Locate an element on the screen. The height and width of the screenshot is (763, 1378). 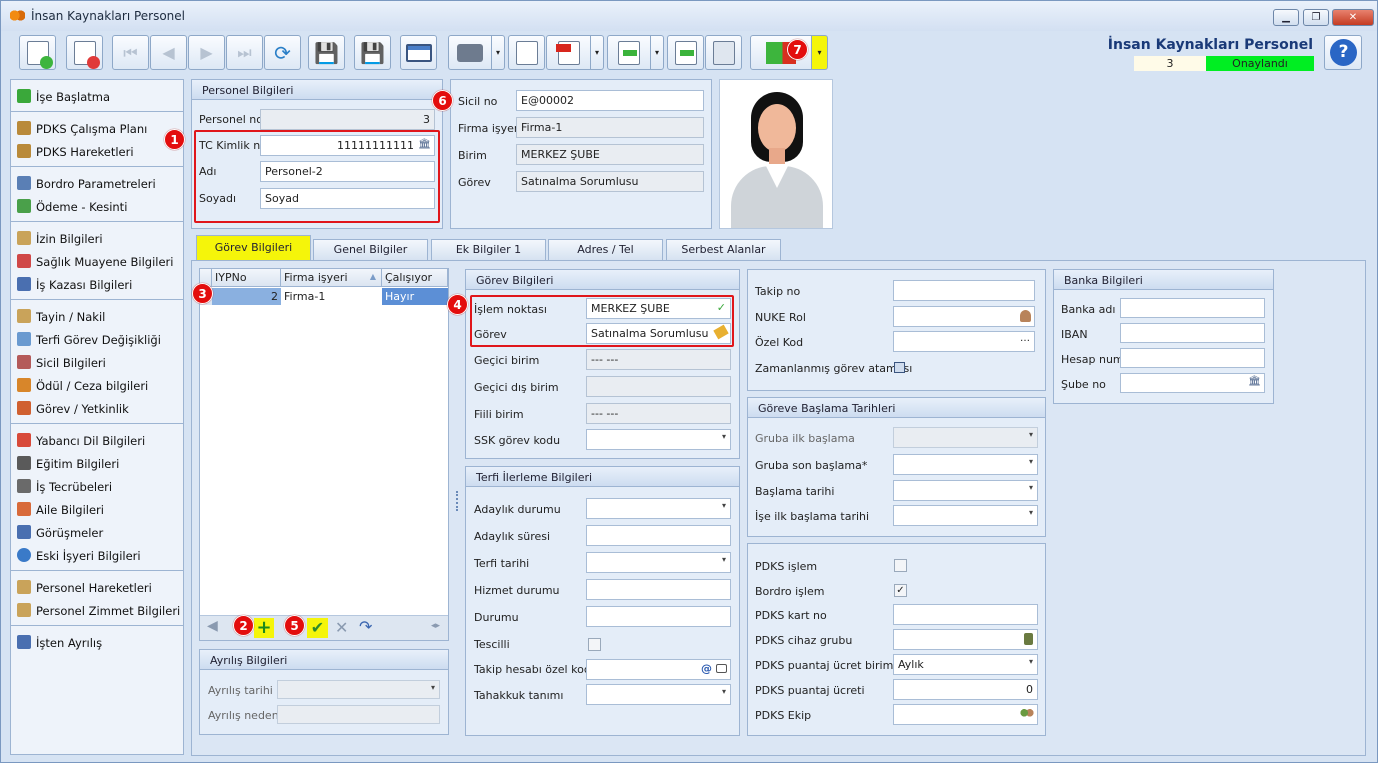
exit-dropdown: ▾ is located at coordinates (820, 52).